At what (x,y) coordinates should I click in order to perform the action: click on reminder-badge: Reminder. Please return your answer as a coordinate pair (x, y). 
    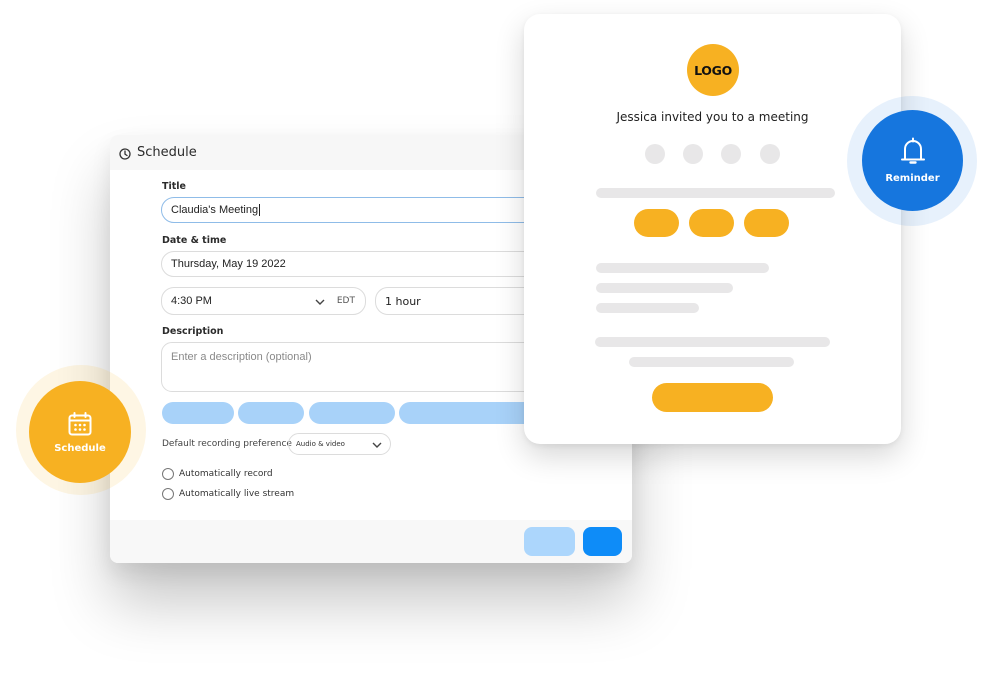
    Looking at the image, I should click on (912, 160).